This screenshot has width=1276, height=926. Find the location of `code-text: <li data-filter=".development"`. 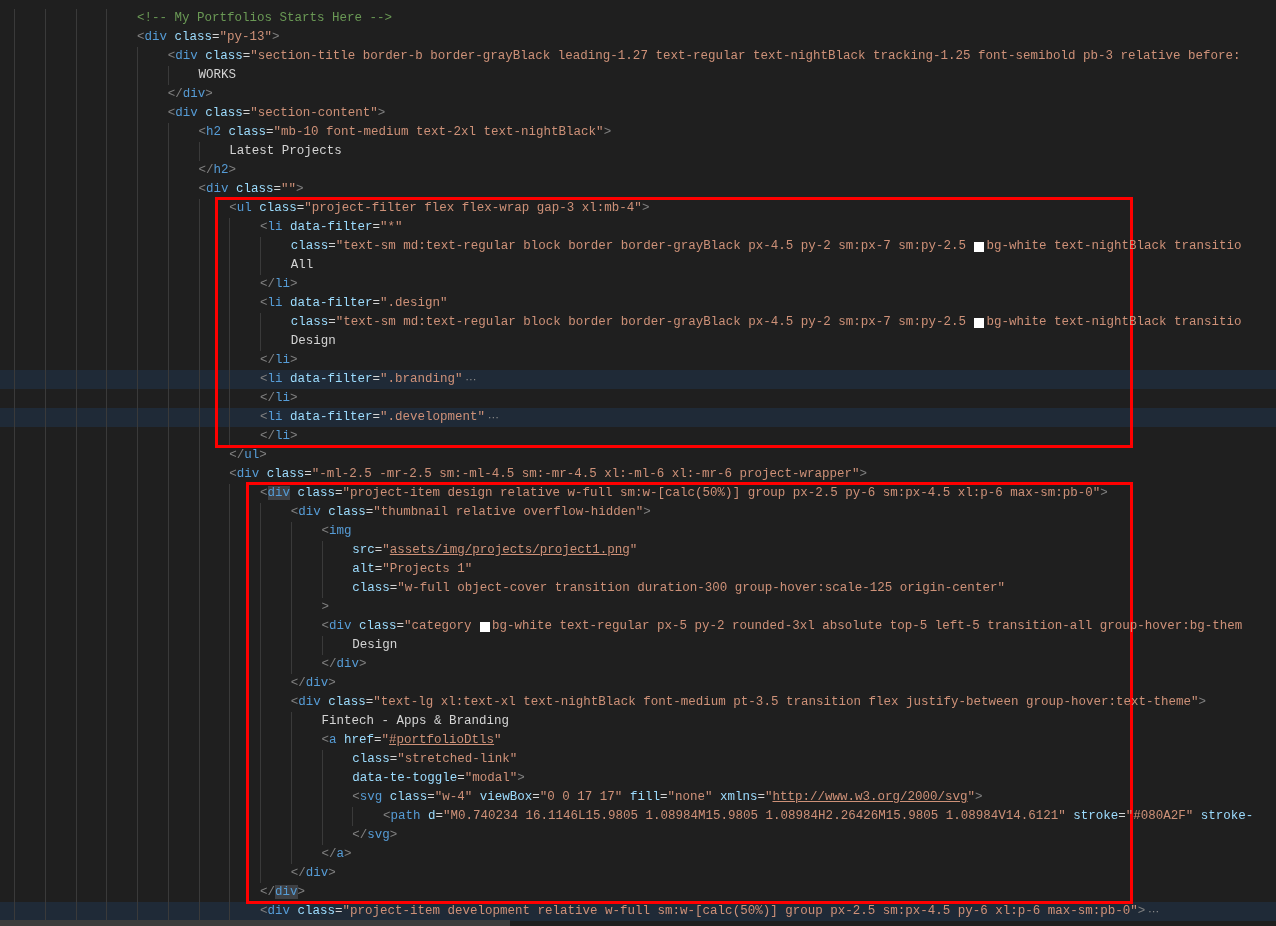

code-text: <li data-filter=".development" is located at coordinates (373, 417).